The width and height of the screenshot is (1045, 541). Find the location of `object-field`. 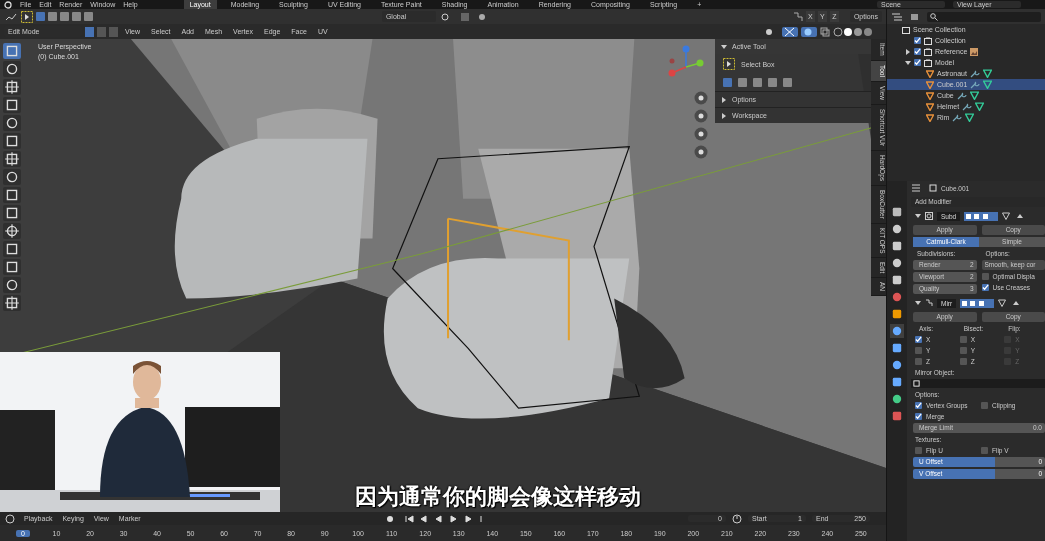

object-field is located at coordinates (978, 383).